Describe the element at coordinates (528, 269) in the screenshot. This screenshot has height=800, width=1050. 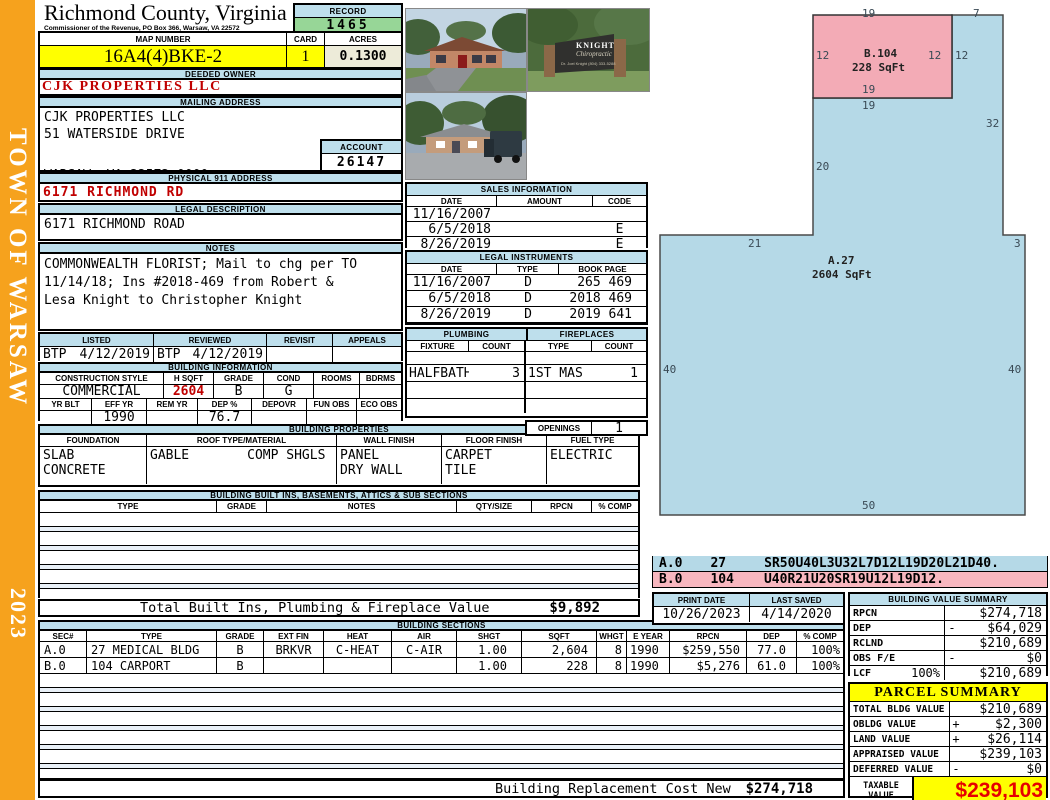
I see `instr-type-header: TYPE` at that location.